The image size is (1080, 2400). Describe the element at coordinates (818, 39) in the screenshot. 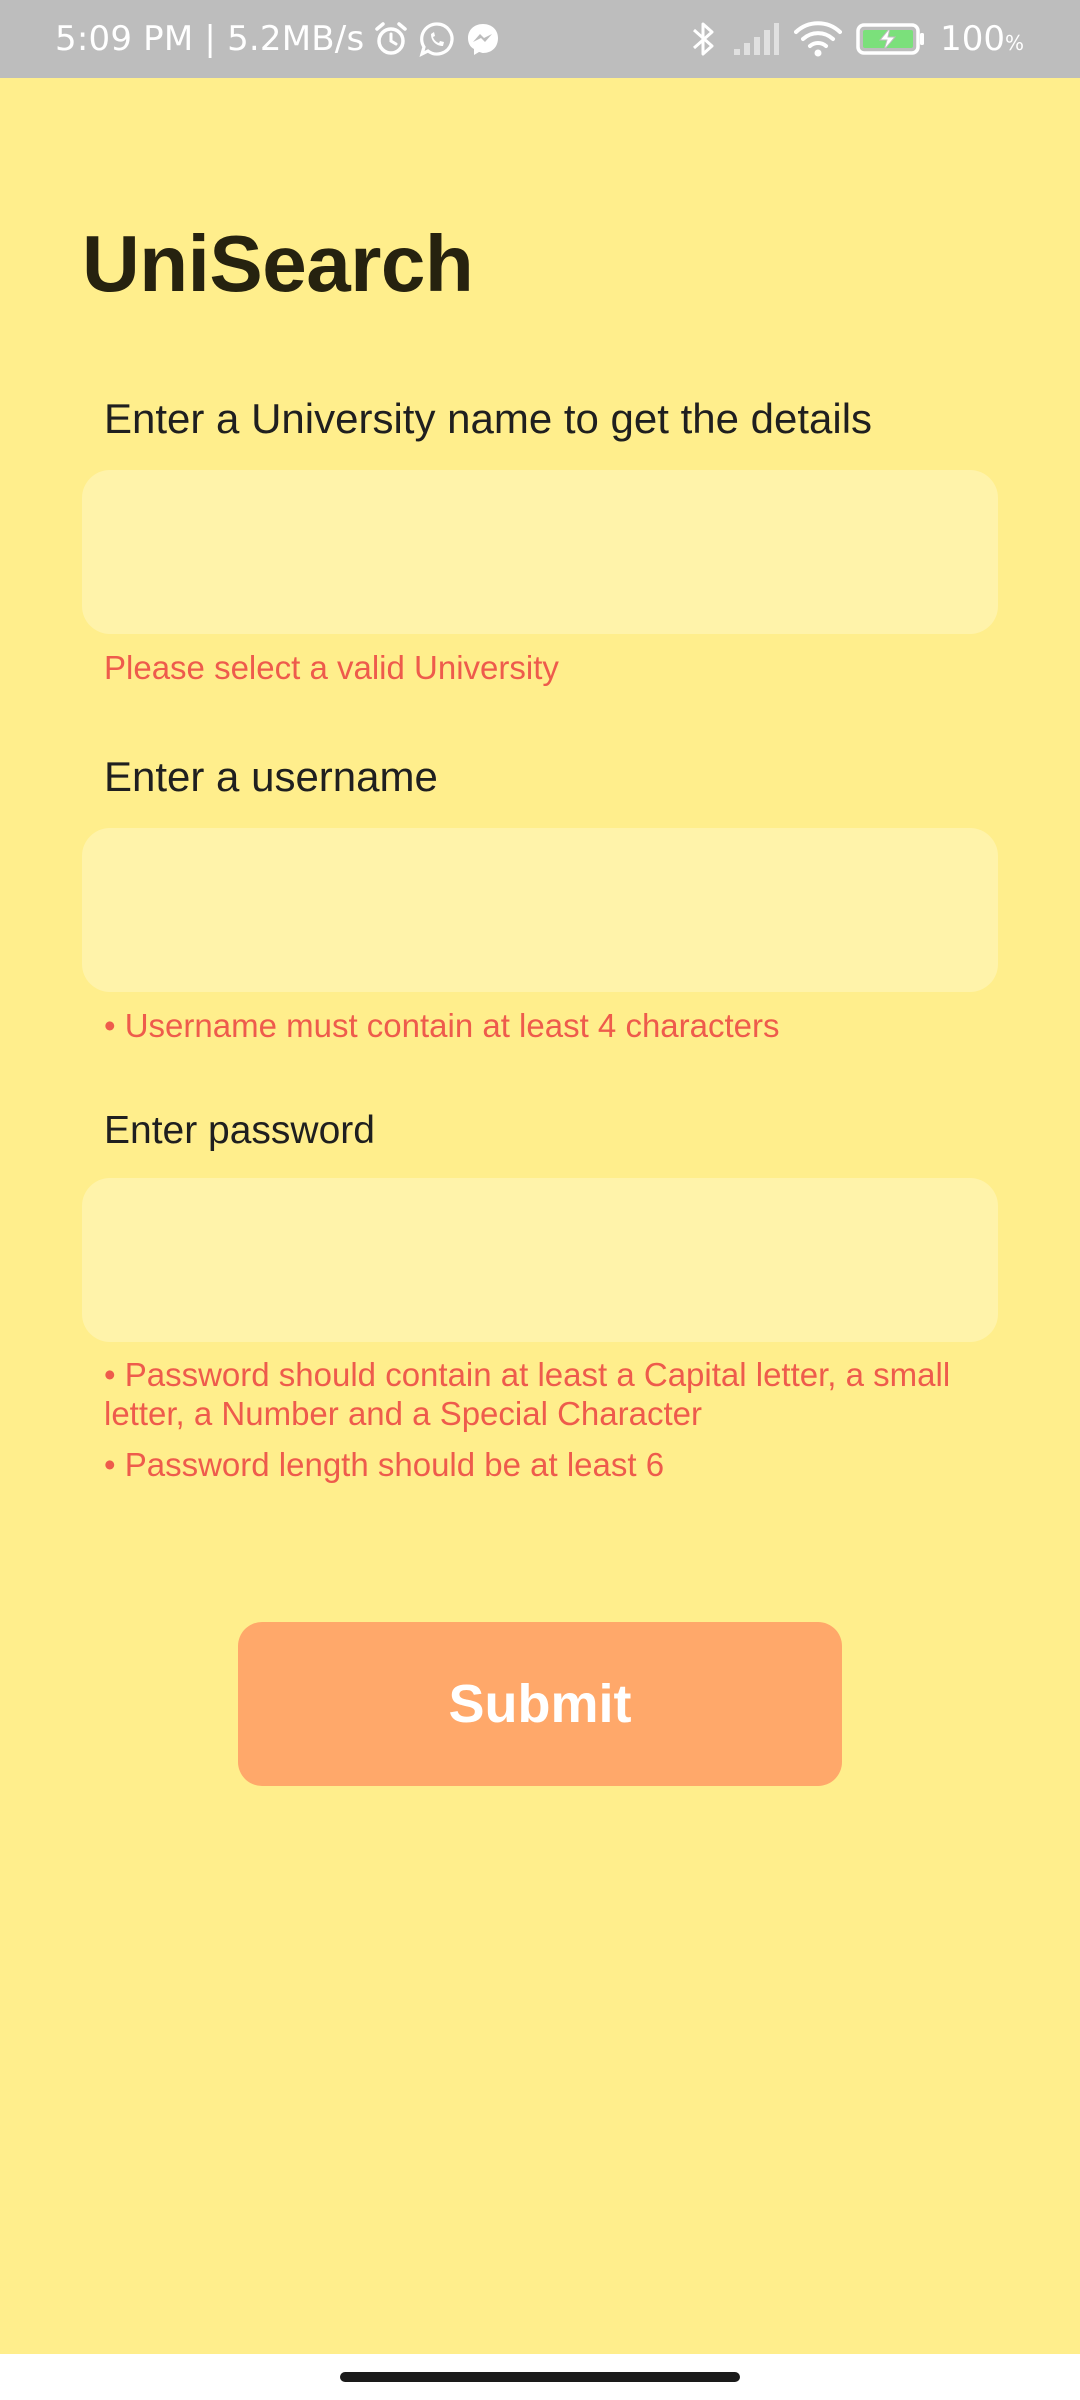

I see `wifi-icon` at that location.